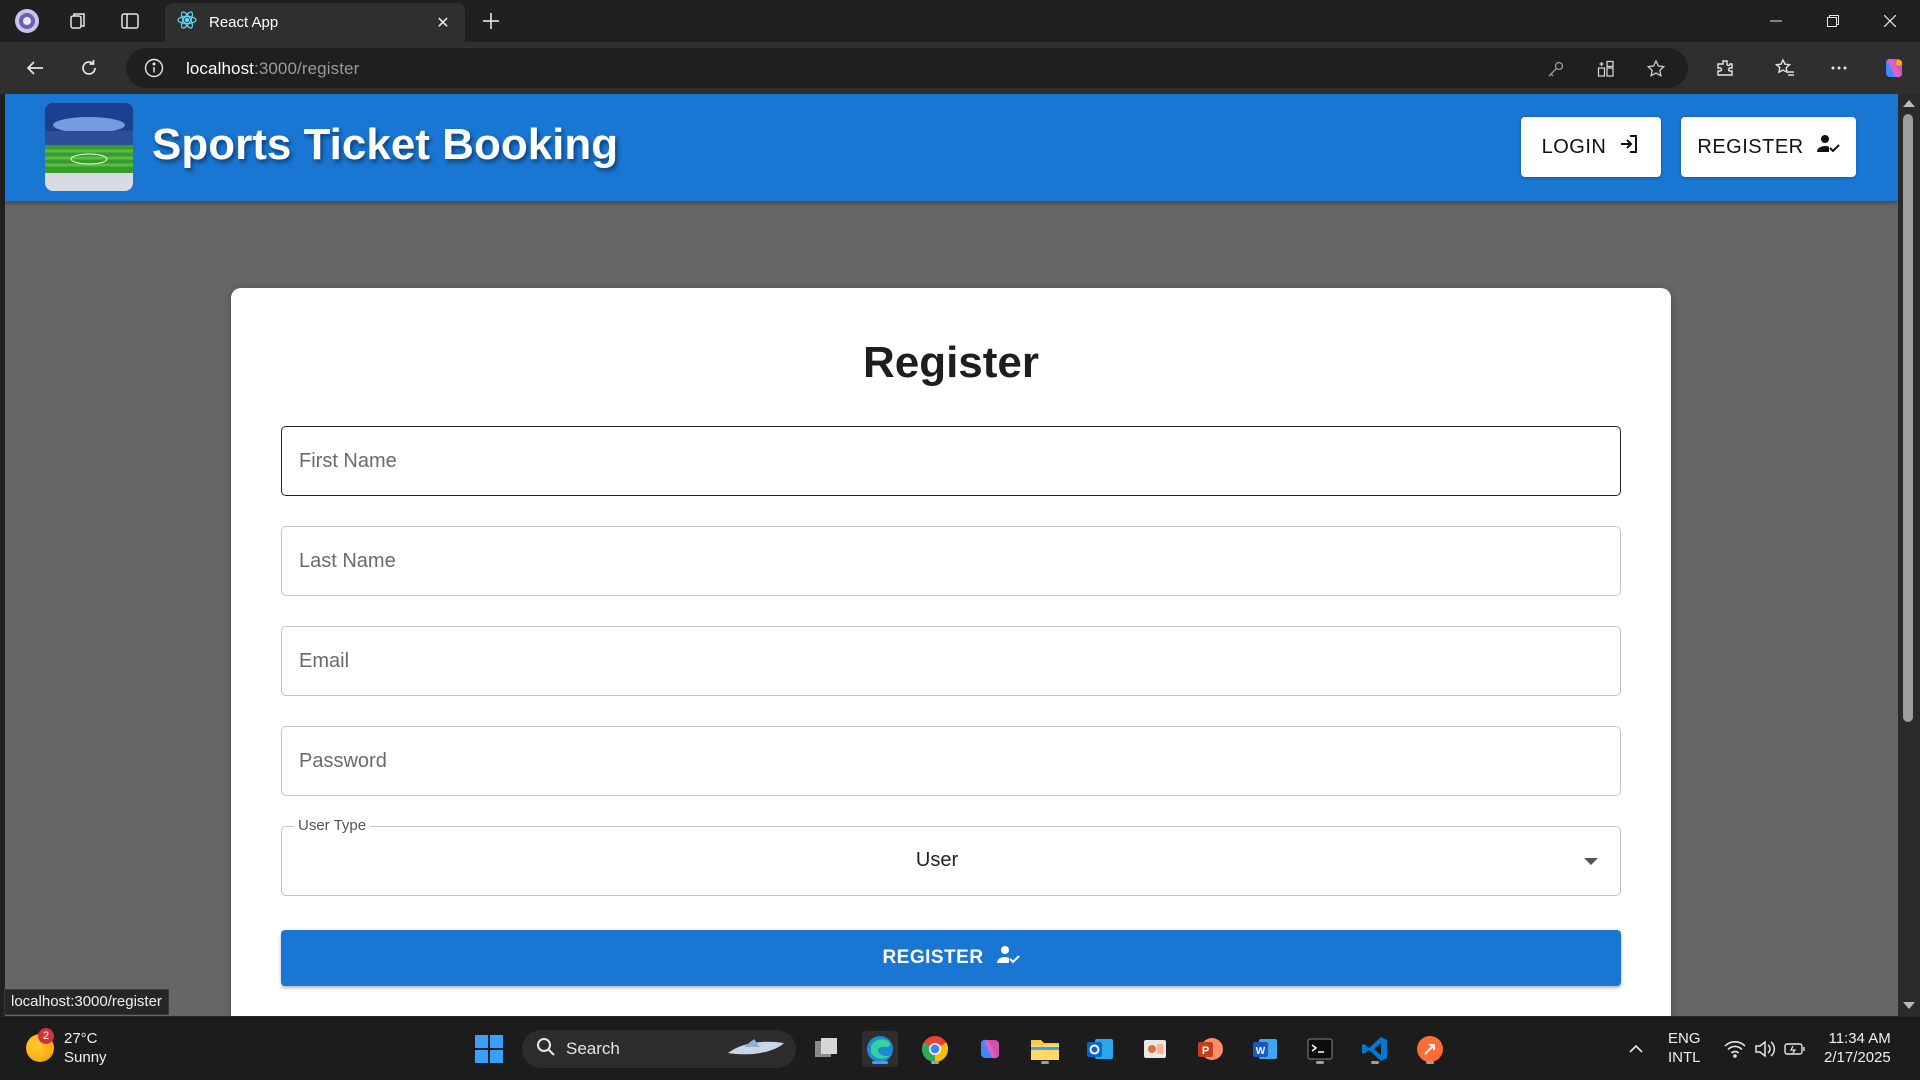 The width and height of the screenshot is (1920, 1080). Describe the element at coordinates (826, 1049) in the screenshot. I see `task-view-icon` at that location.